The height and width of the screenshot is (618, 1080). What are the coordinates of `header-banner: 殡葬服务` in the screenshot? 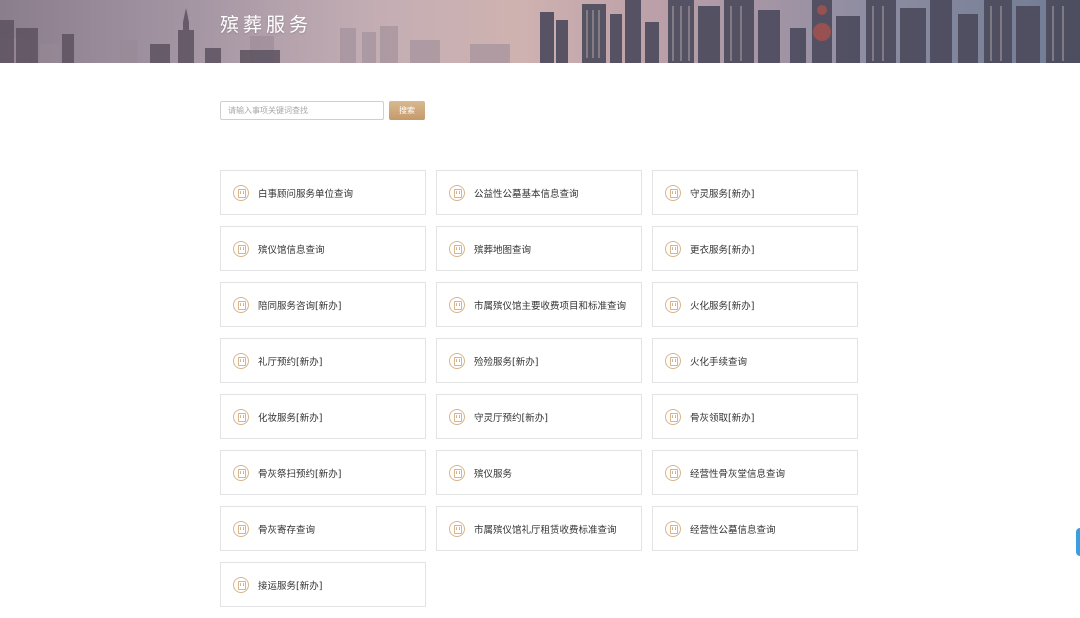 It's located at (540, 31).